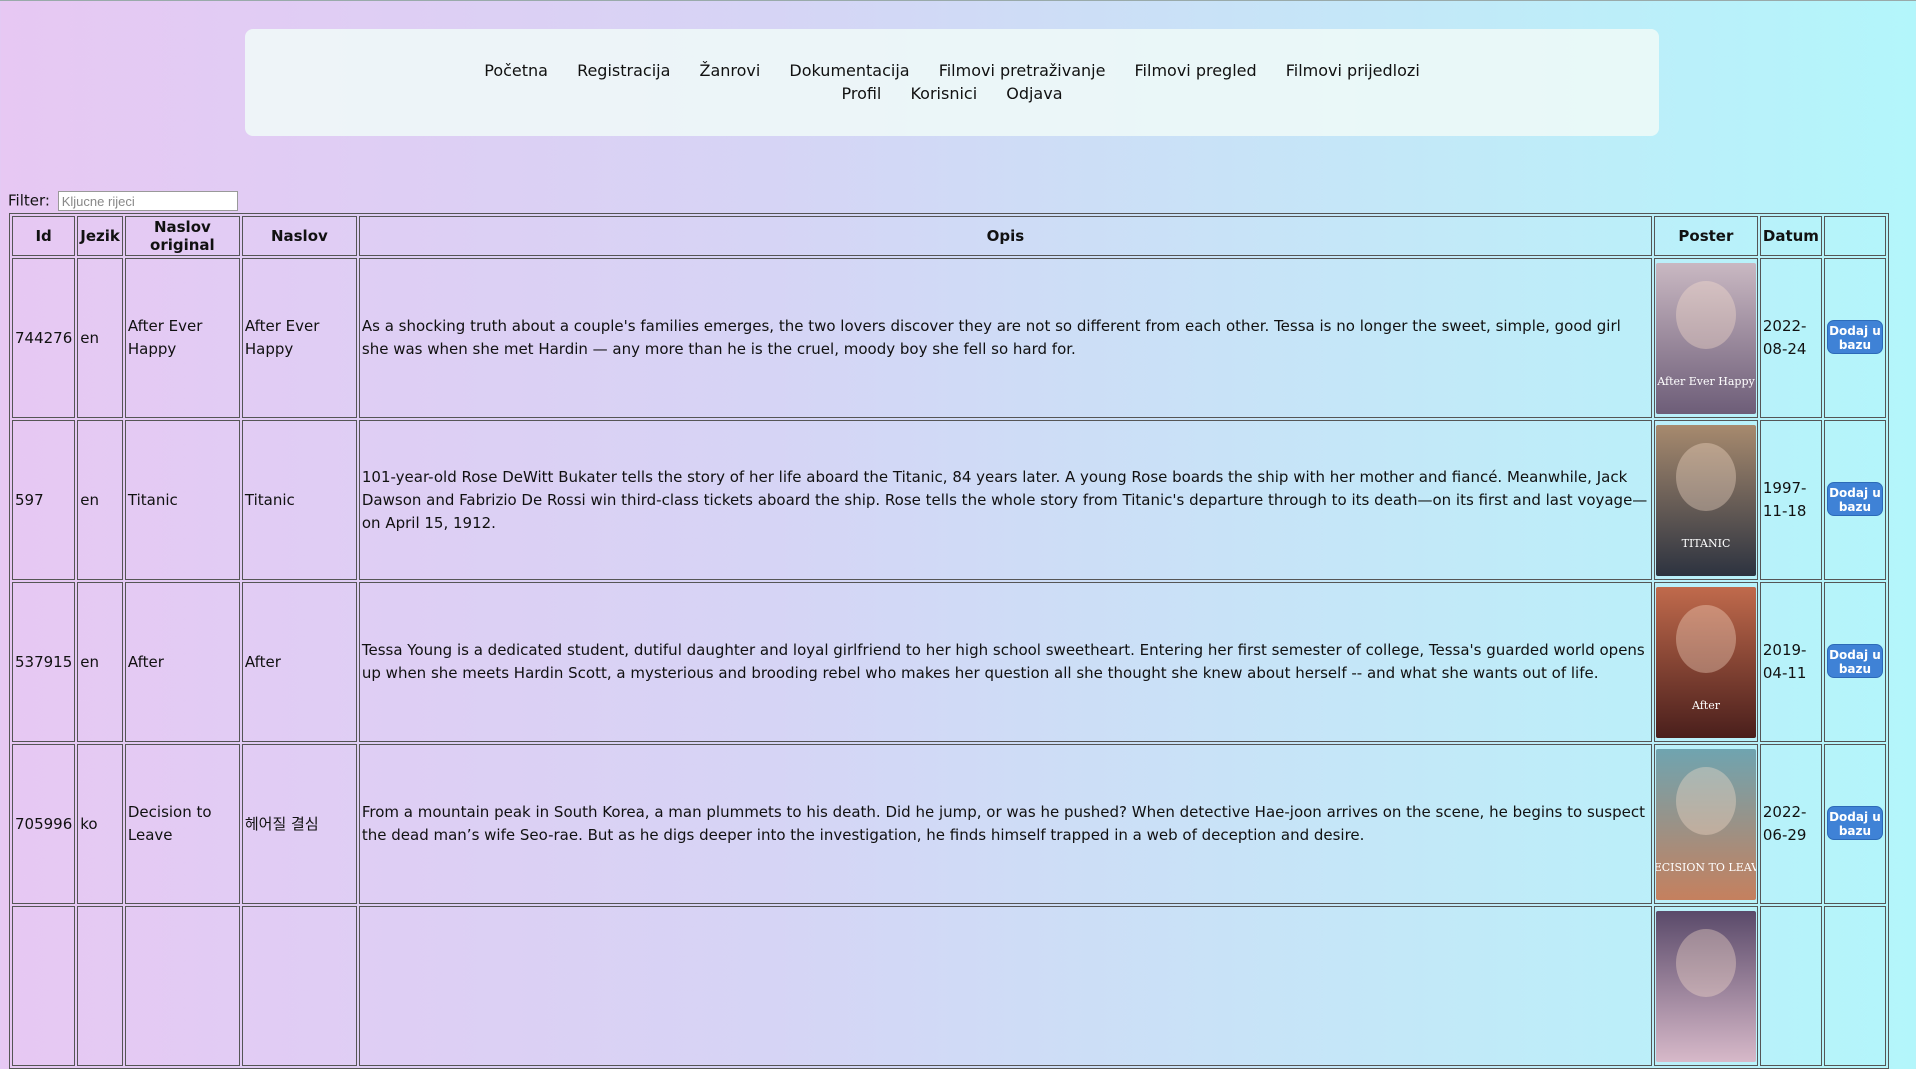 The height and width of the screenshot is (1069, 1916). Describe the element at coordinates (1022, 70) in the screenshot. I see `nav-link-filmovi-pretrazivanje: Filmovi pretraživanje` at that location.